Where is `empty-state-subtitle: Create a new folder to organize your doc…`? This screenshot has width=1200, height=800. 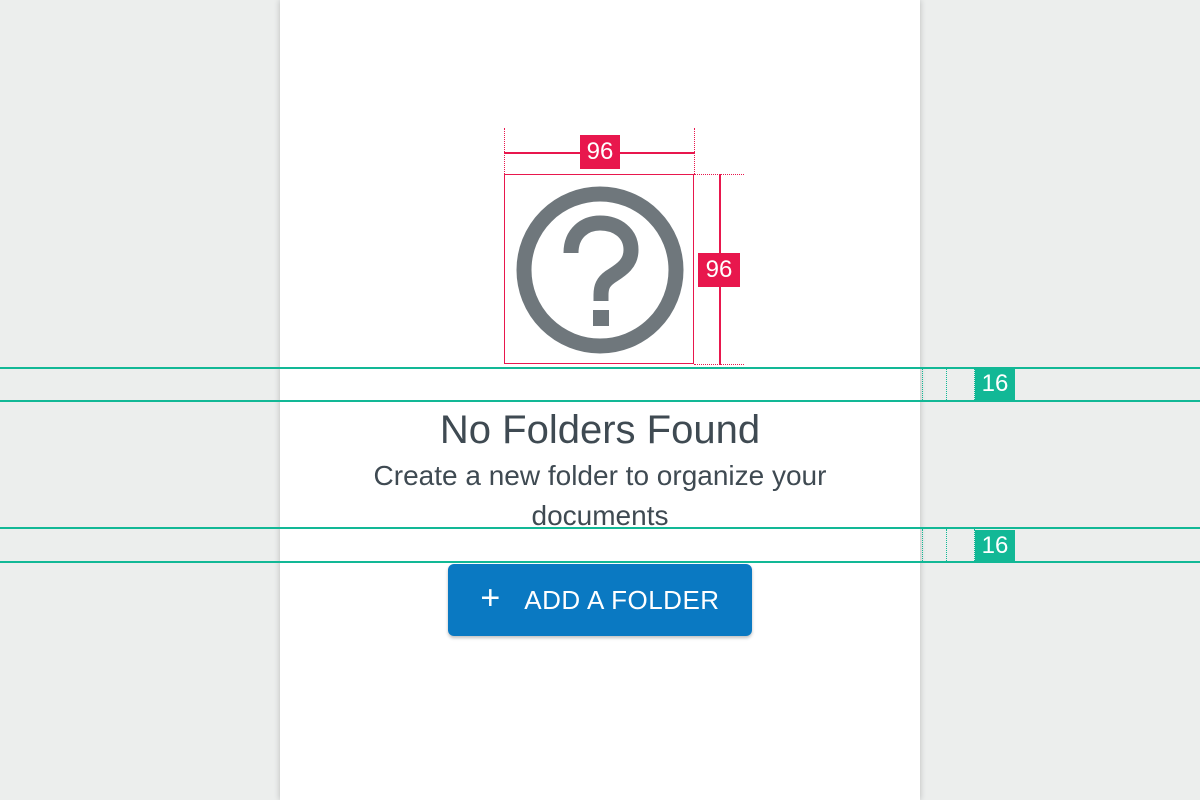 empty-state-subtitle: Create a new folder to organize your doc… is located at coordinates (600, 495).